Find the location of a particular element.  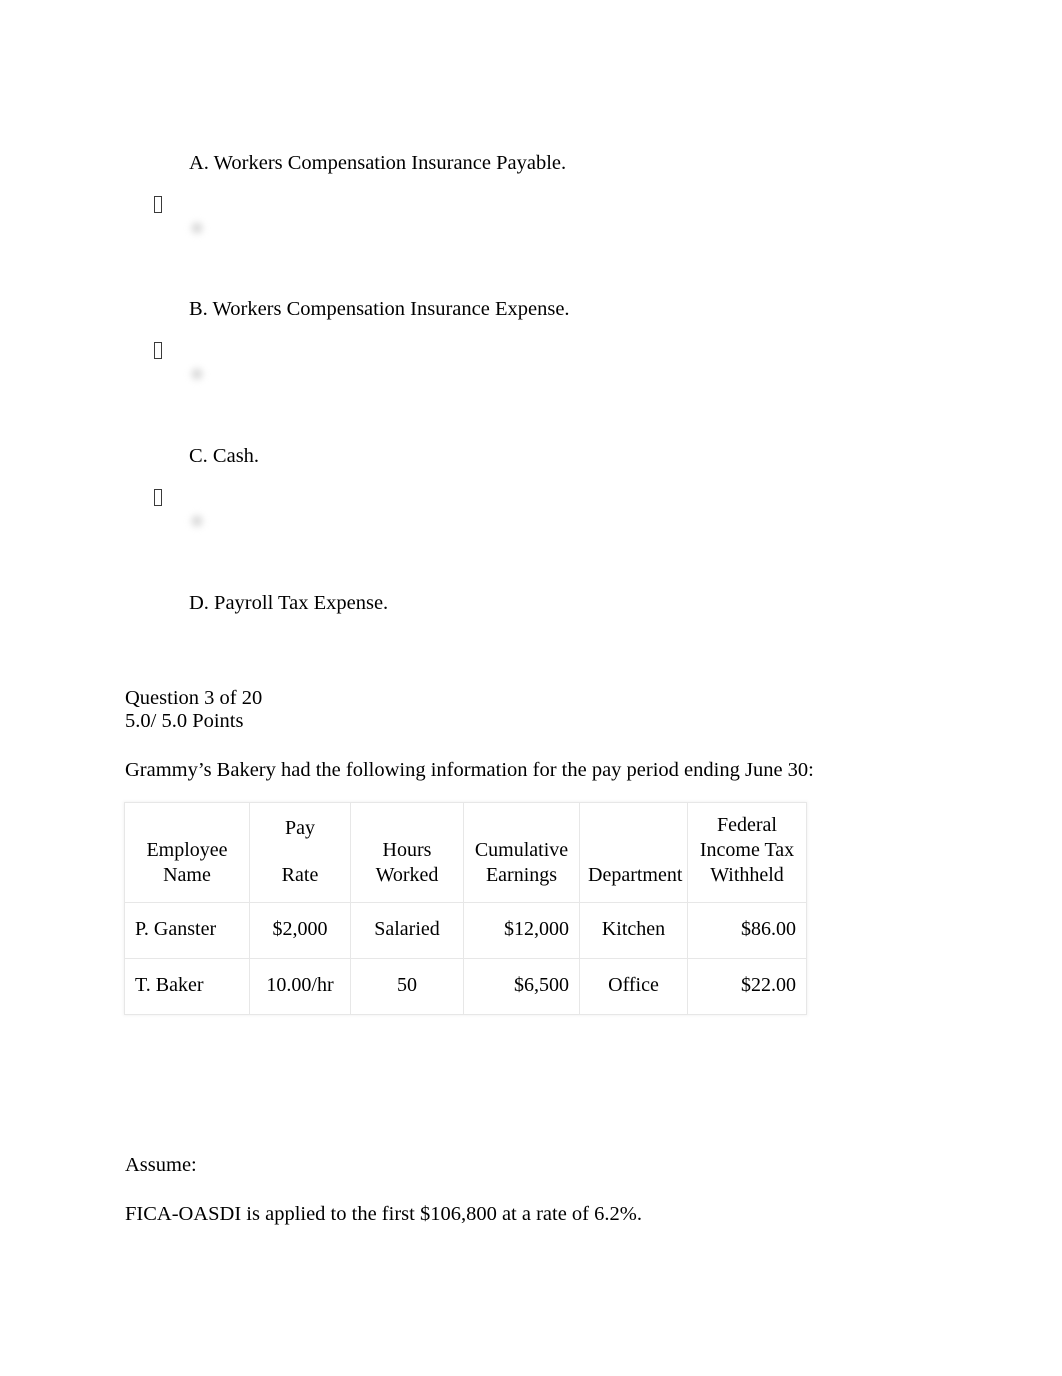

cell-value: 50 is located at coordinates (407, 985).